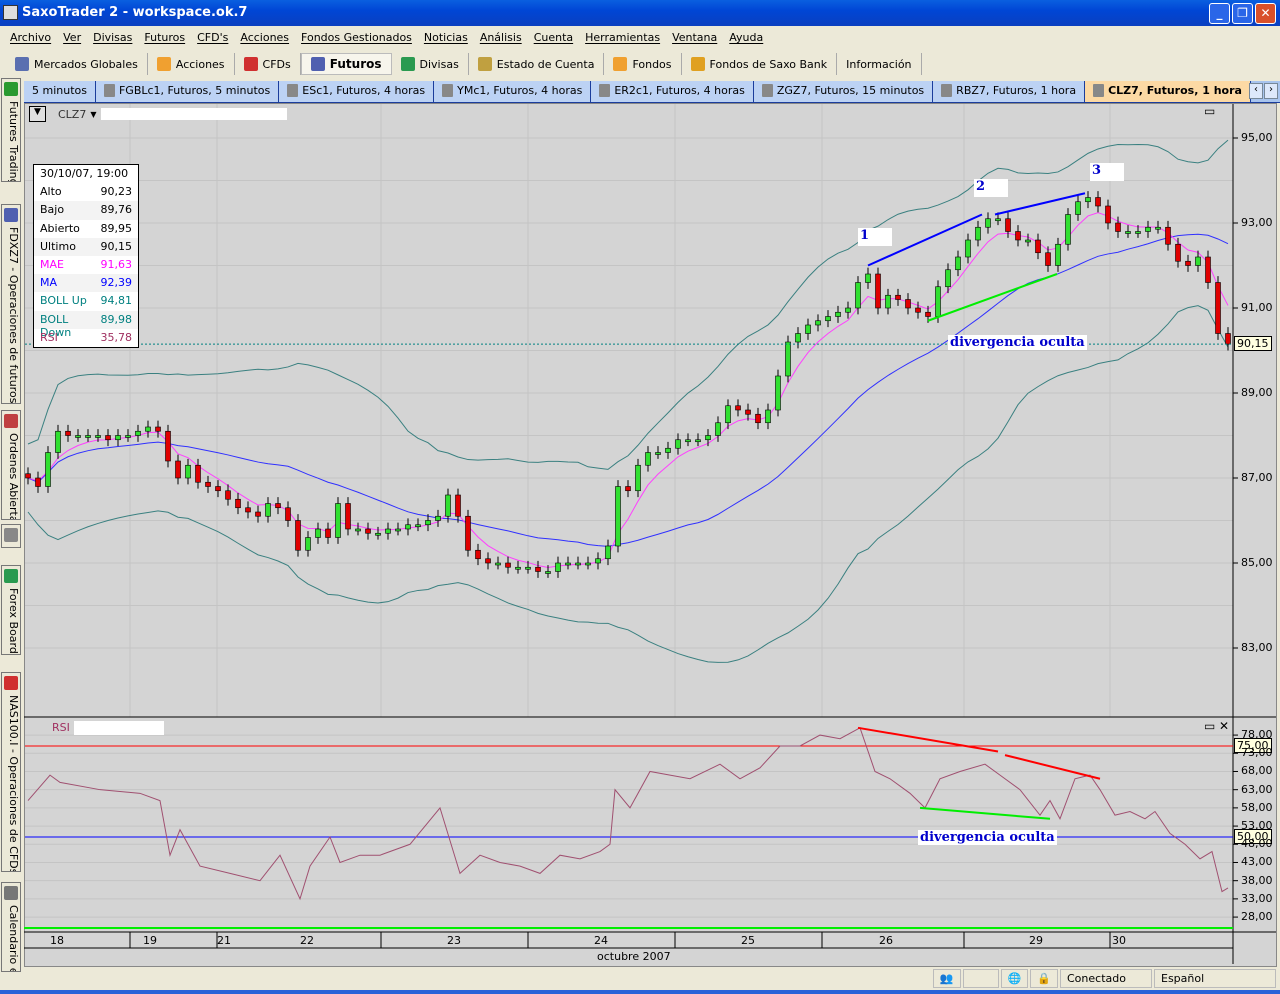 This screenshot has height=994, width=1280. I want to click on symbol-bar: ▼ CLZ7 ▼, so click(158, 114).